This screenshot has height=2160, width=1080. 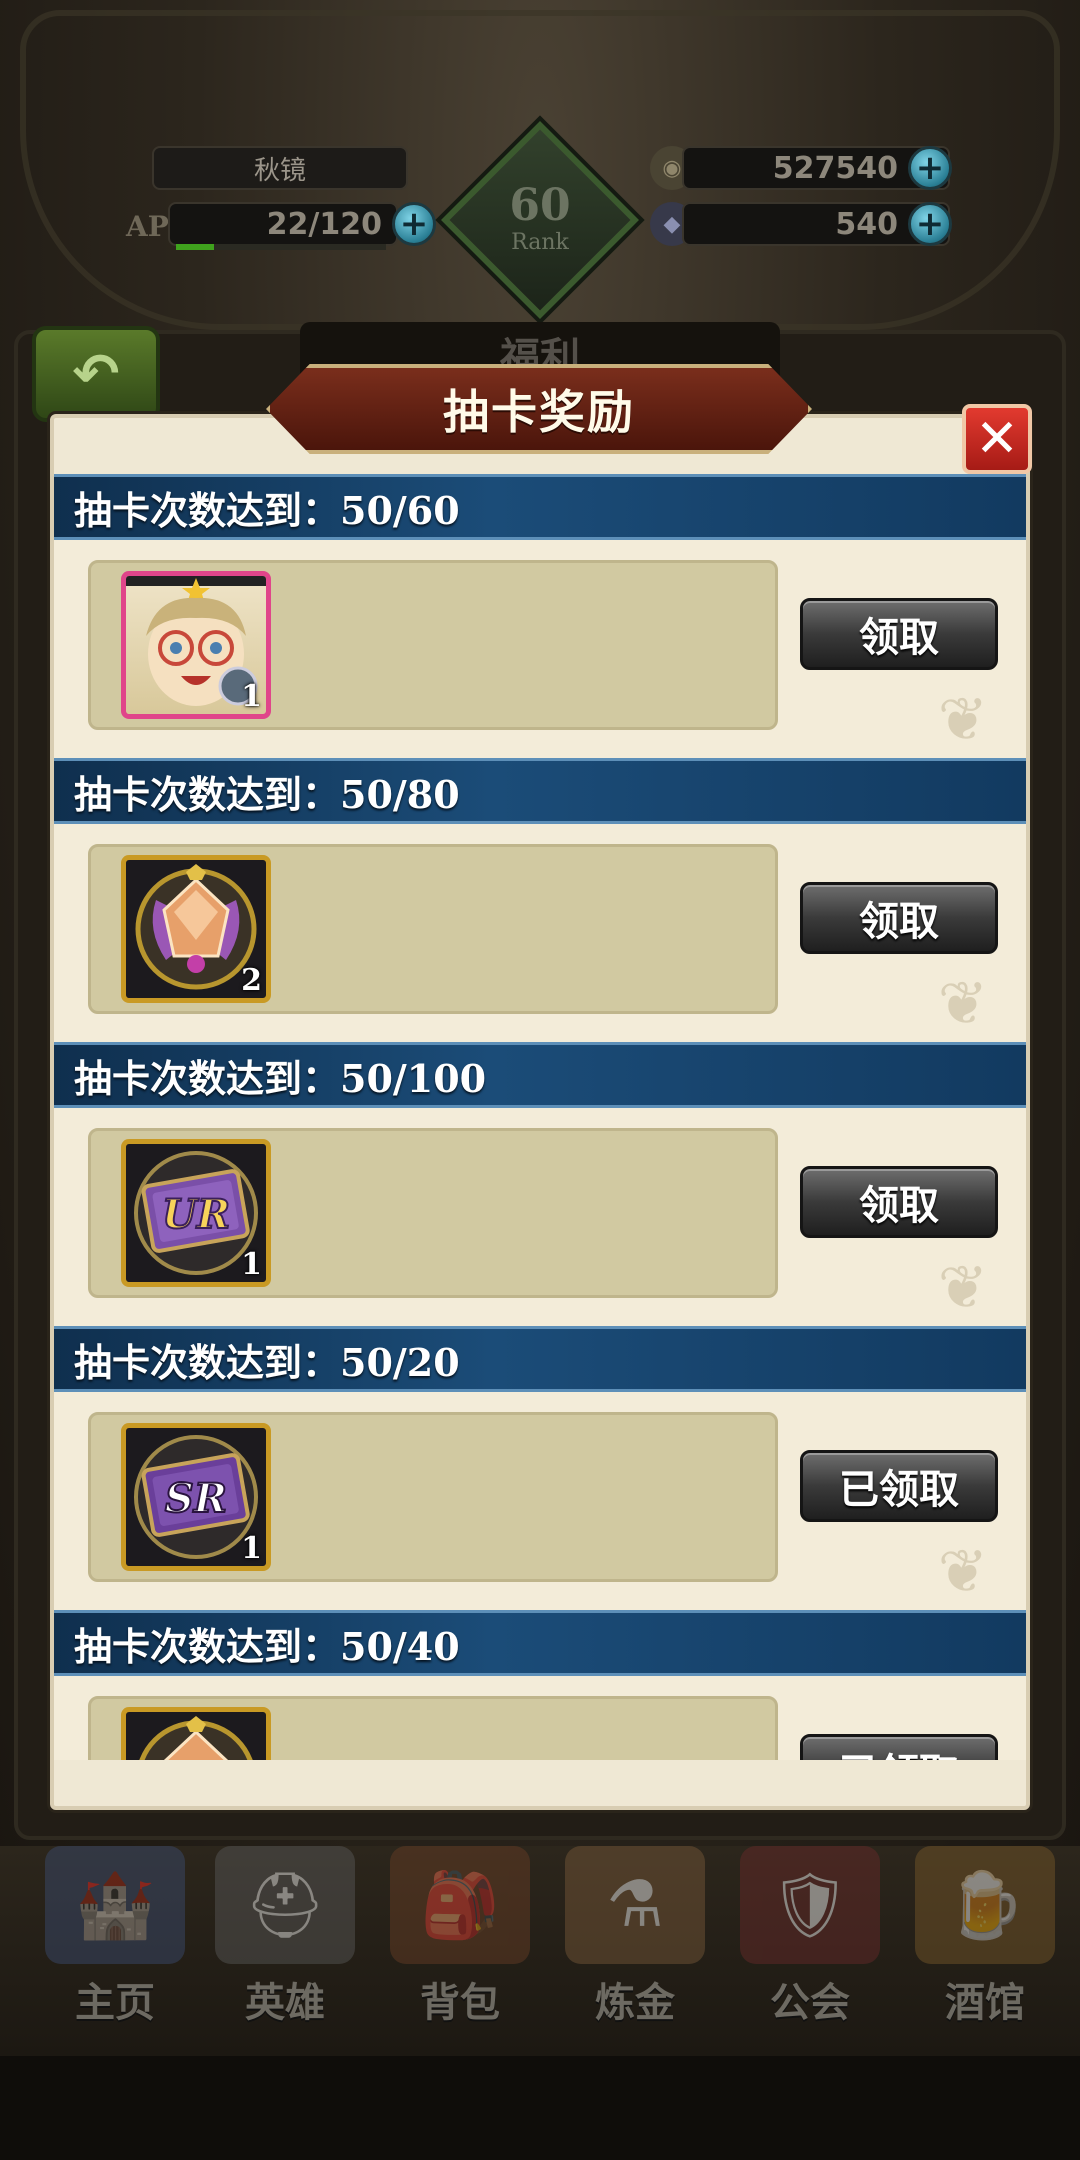 What do you see at coordinates (433, 1213) in the screenshot?
I see `reward-item-frame: UR 1` at bounding box center [433, 1213].